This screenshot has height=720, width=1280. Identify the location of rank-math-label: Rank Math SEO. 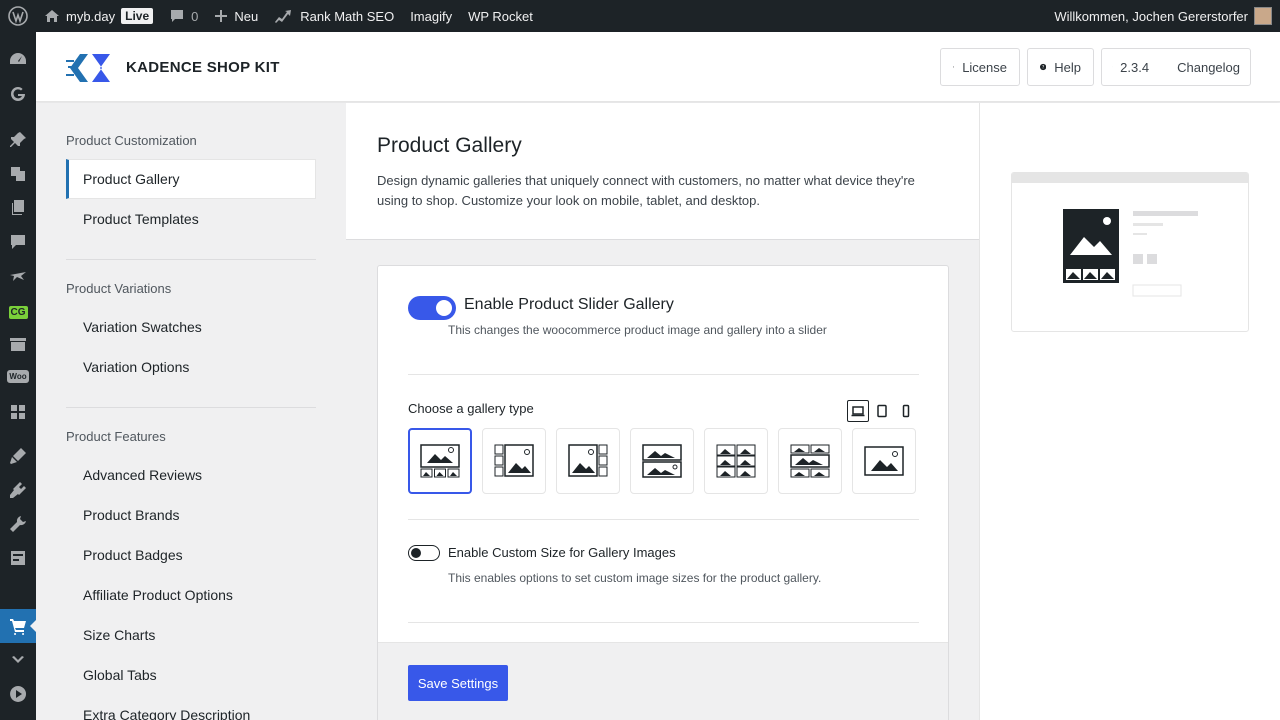
(347, 16).